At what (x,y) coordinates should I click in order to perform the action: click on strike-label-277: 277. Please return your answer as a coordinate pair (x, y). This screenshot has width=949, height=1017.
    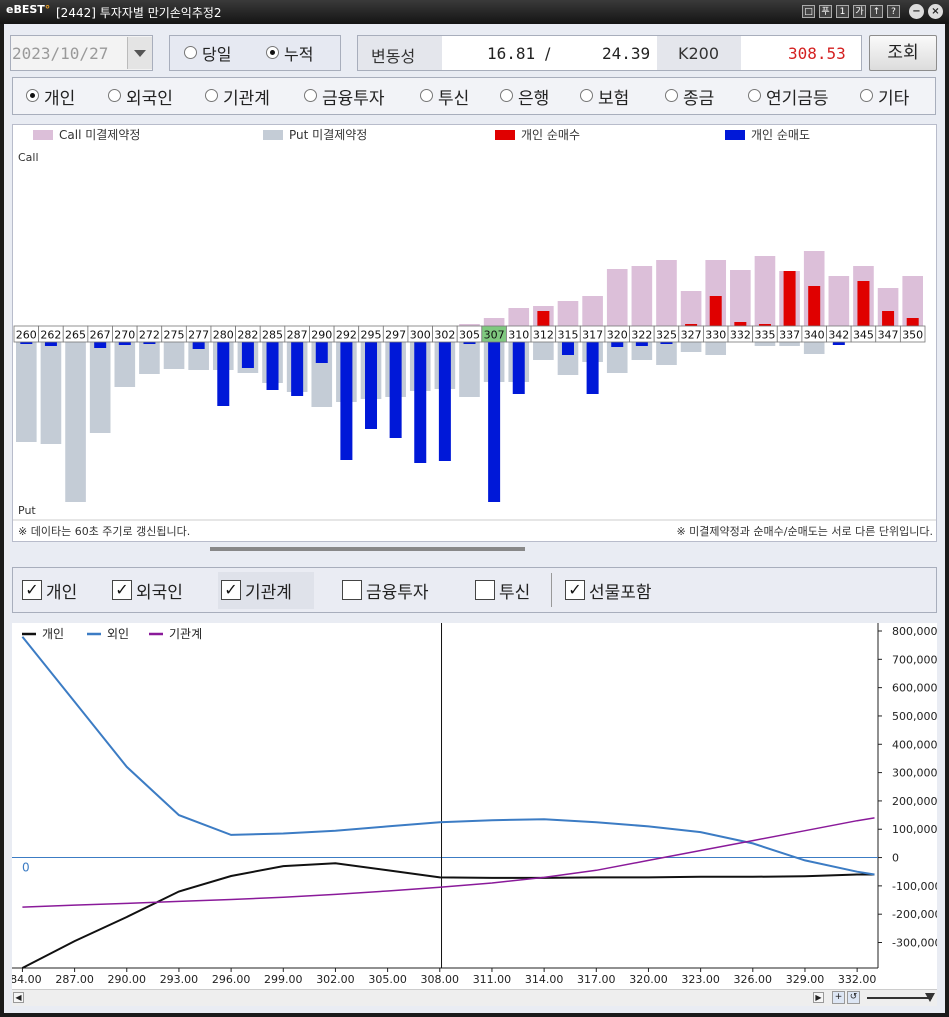
    Looking at the image, I should click on (198, 335).